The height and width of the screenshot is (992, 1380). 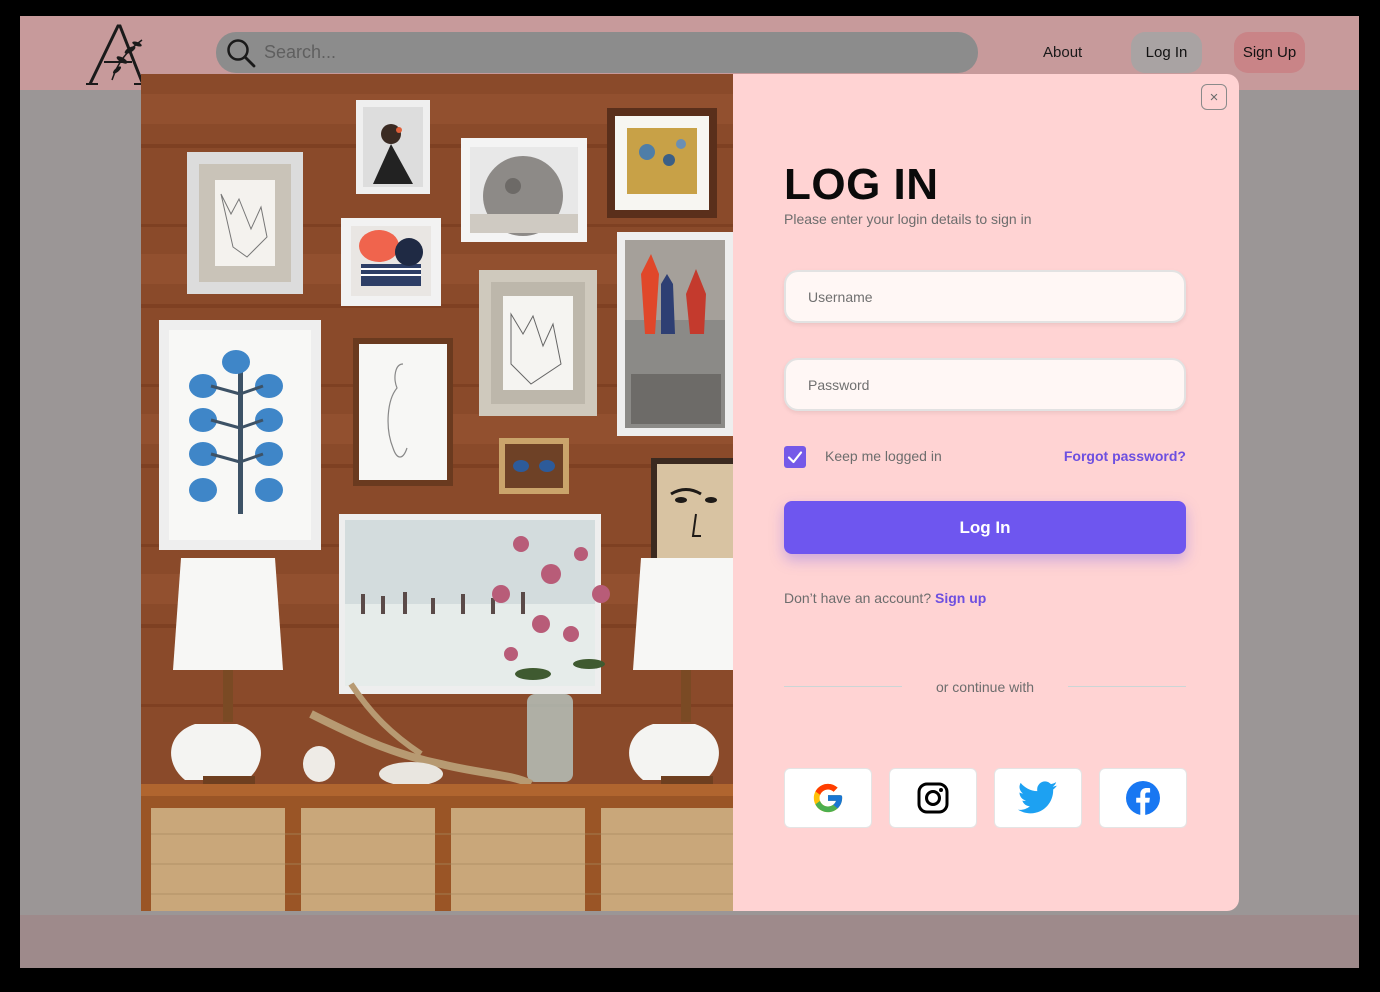 I want to click on divider-line-left, so click(x=843, y=686).